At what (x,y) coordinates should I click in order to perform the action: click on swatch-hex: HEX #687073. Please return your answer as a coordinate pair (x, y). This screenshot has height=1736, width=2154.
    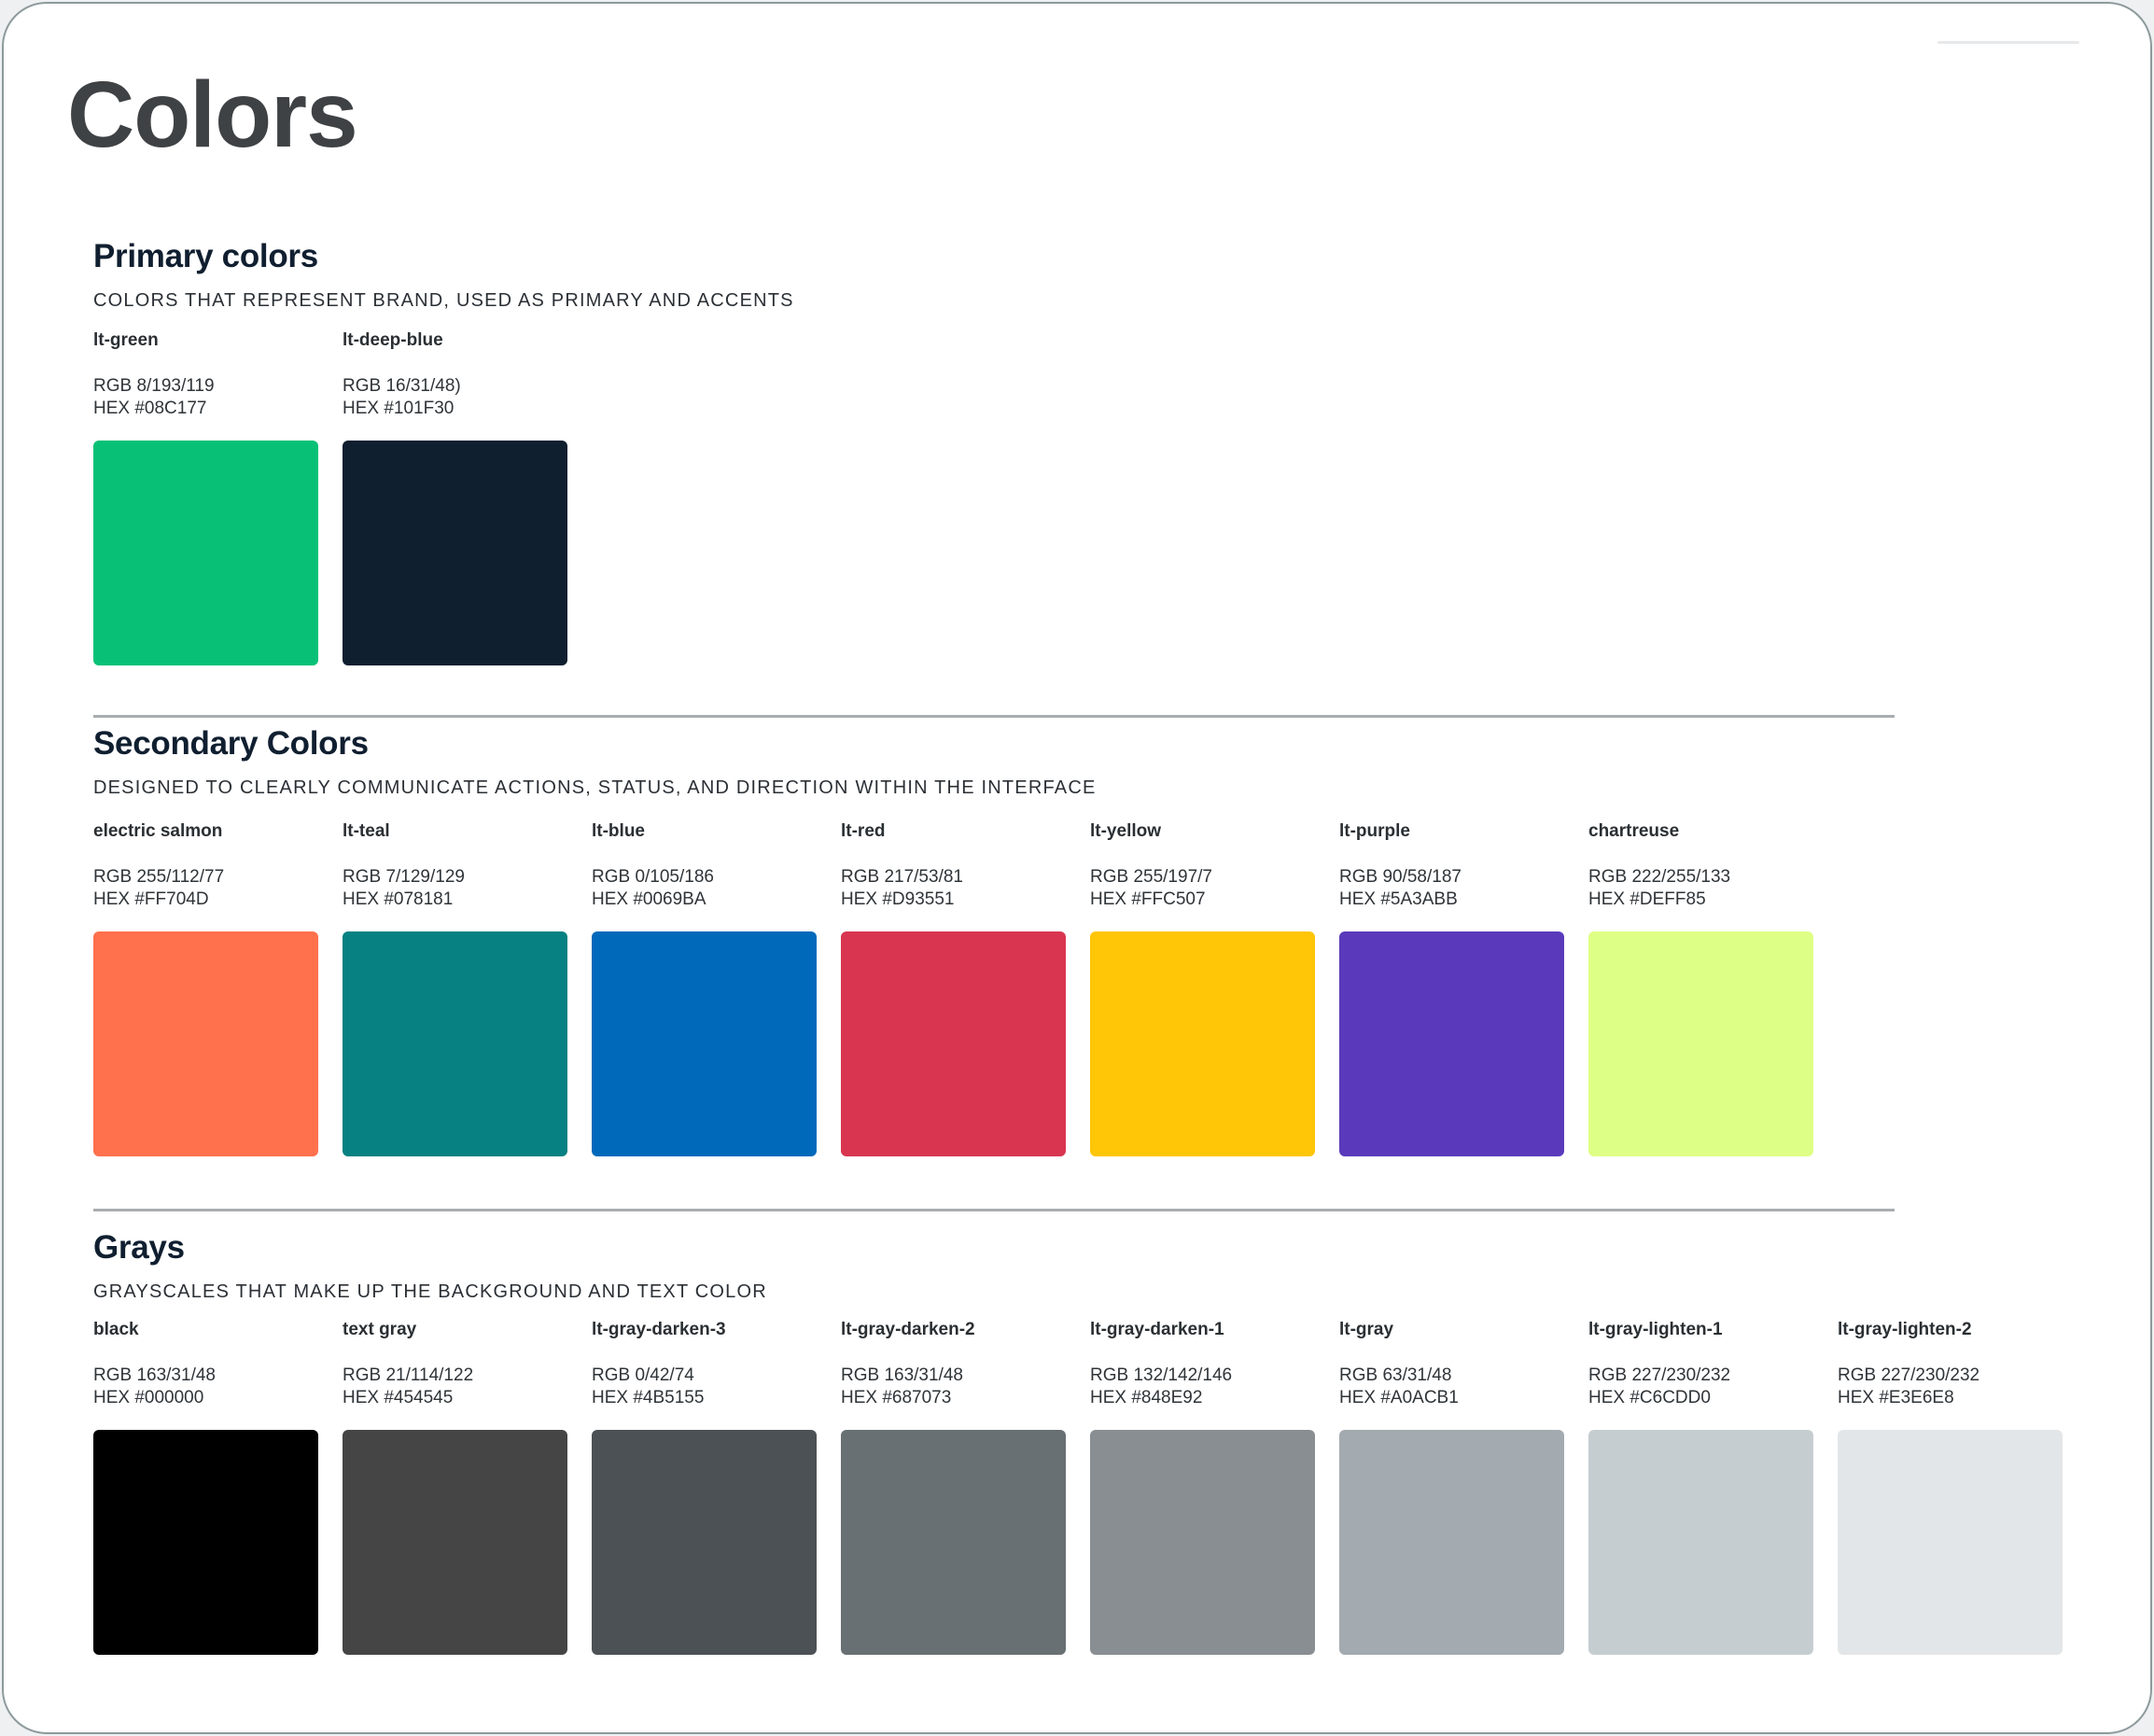
    Looking at the image, I should click on (896, 1397).